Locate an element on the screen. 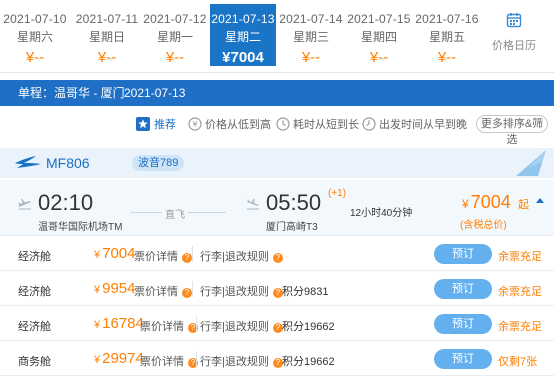  date-cell: 2021-07-16 星期五 ¥-- is located at coordinates (447, 35).